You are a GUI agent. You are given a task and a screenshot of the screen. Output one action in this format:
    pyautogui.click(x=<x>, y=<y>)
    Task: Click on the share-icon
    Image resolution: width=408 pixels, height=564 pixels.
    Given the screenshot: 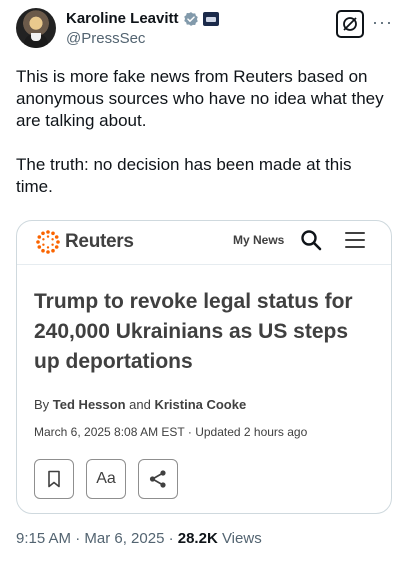 What is the action you would take?
    pyautogui.click(x=157, y=479)
    